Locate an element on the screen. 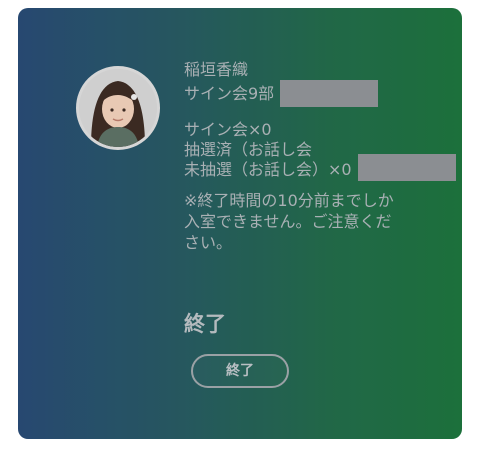 This screenshot has height=451, width=480. event-line: サイン会9部 is located at coordinates (319, 93).